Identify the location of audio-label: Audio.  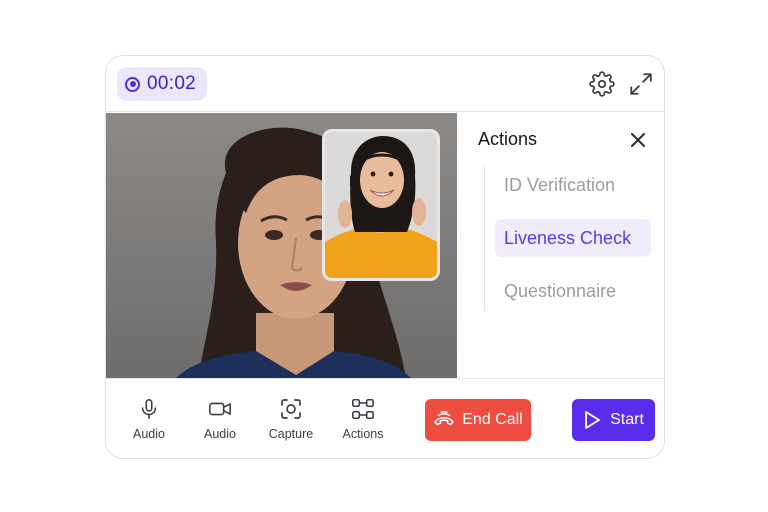
(149, 434).